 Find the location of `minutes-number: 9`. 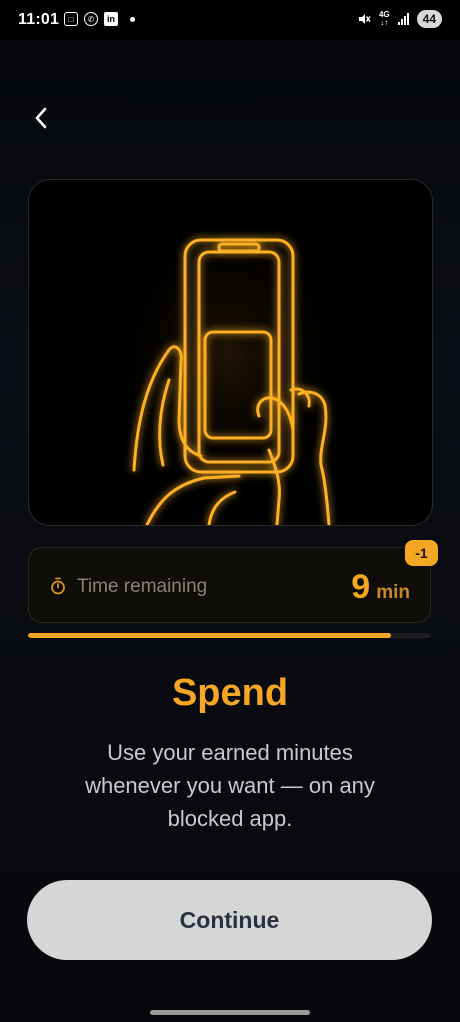

minutes-number: 9 is located at coordinates (361, 587).